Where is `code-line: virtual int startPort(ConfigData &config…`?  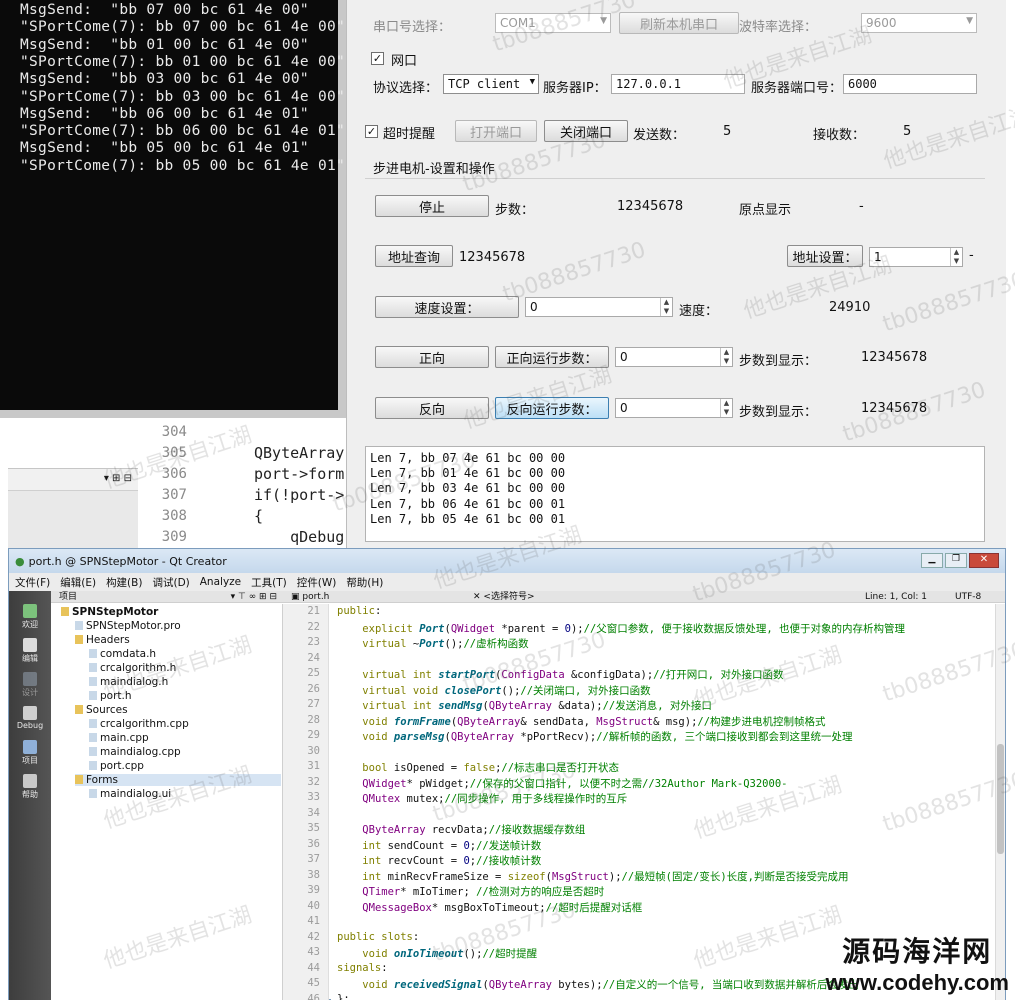
code-line: virtual int startPort(ConfigData &config… is located at coordinates (573, 675).